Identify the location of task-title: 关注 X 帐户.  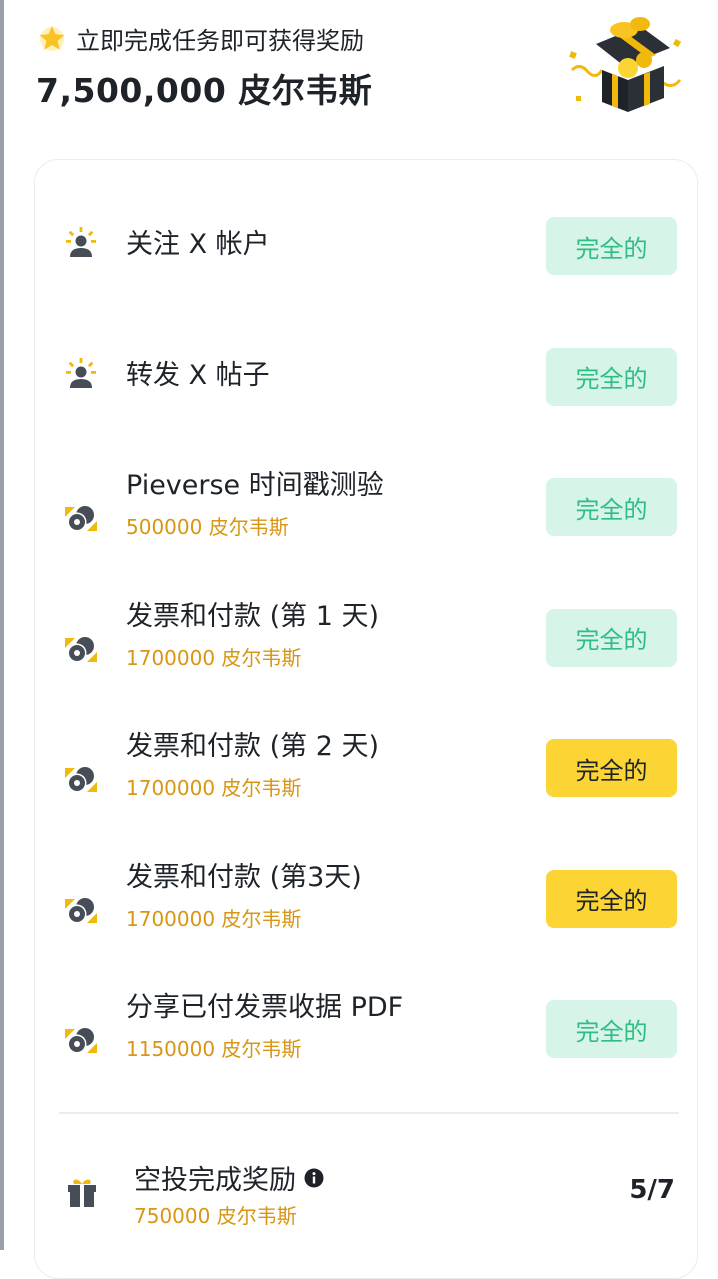
(198, 244).